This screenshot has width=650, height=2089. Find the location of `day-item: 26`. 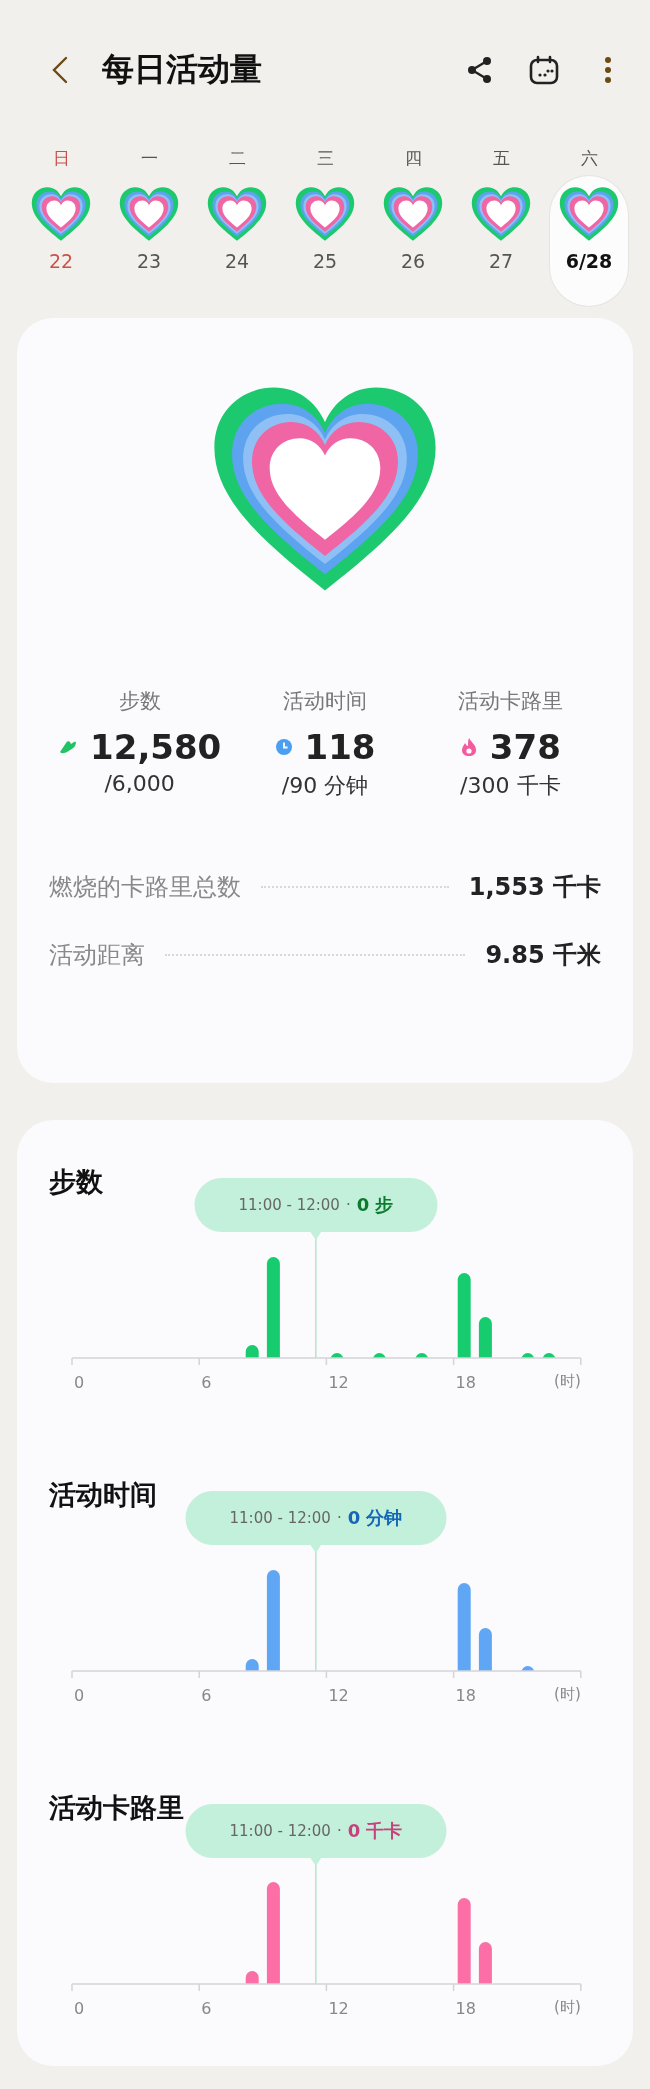

day-item: 26 is located at coordinates (413, 241).